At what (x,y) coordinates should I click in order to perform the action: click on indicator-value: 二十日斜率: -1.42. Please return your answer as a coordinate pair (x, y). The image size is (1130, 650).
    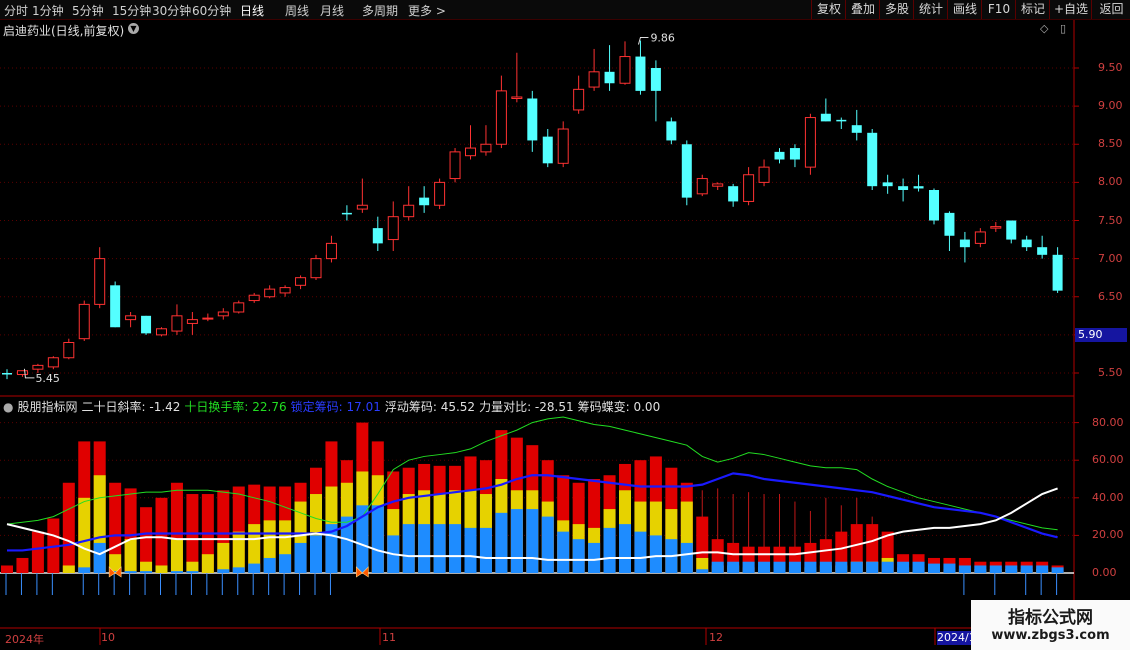
    Looking at the image, I should click on (131, 407).